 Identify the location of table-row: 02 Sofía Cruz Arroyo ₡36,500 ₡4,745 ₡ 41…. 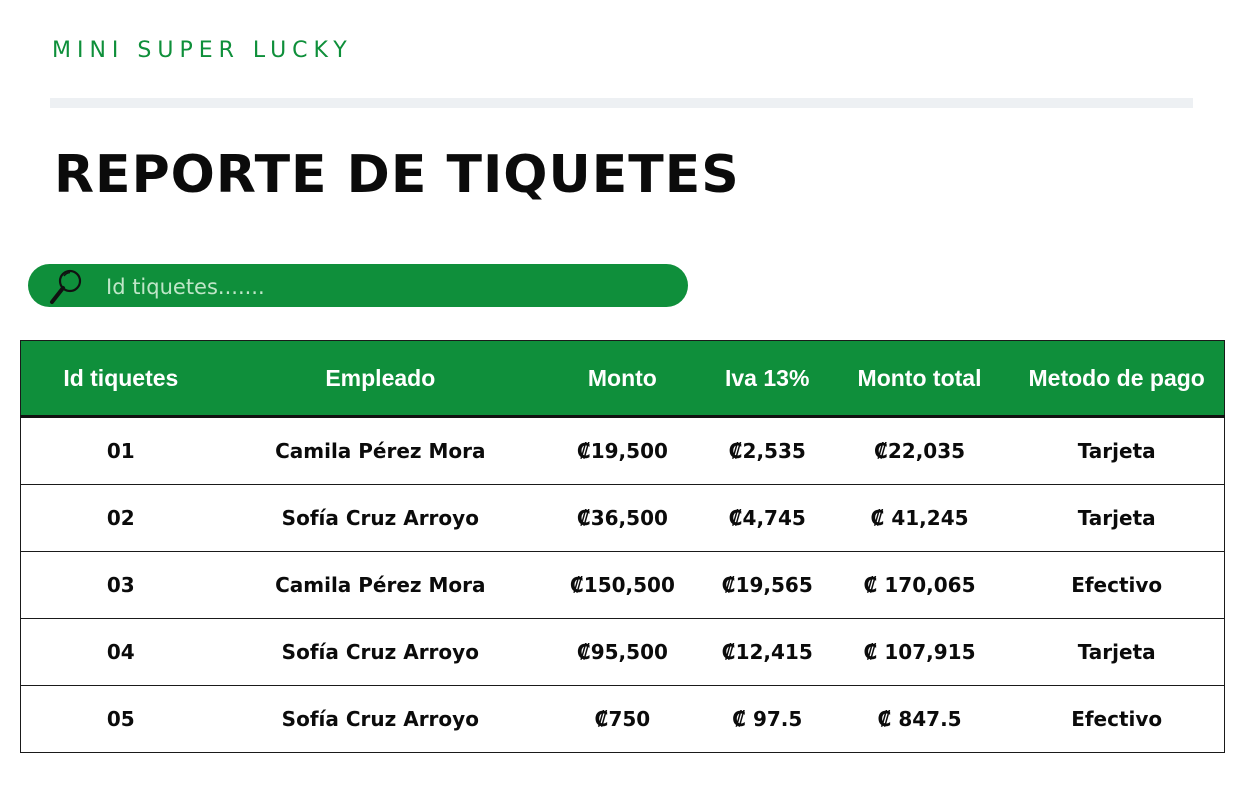
(622, 518).